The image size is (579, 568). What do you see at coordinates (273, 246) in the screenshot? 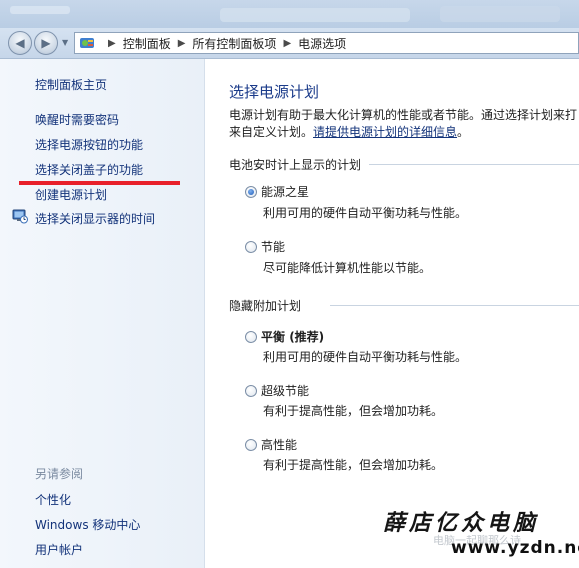
I see `plan-power-saver-name: 节能` at bounding box center [273, 246].